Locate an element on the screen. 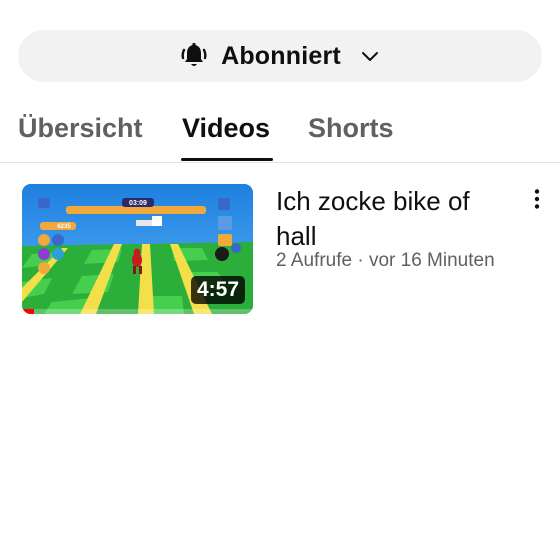 The height and width of the screenshot is (560, 560). more-options-button is located at coordinates (537, 201).